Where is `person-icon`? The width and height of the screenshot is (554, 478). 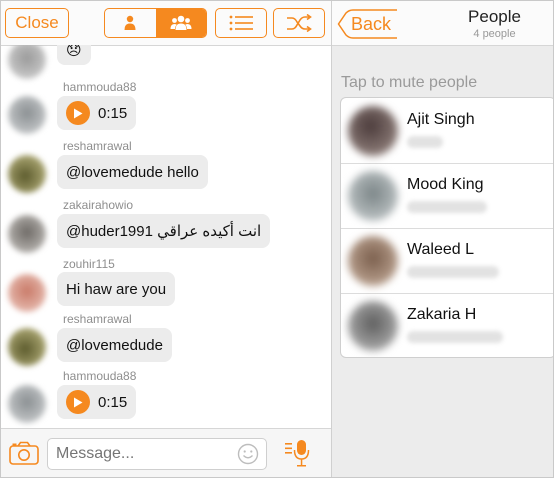 person-icon is located at coordinates (130, 22).